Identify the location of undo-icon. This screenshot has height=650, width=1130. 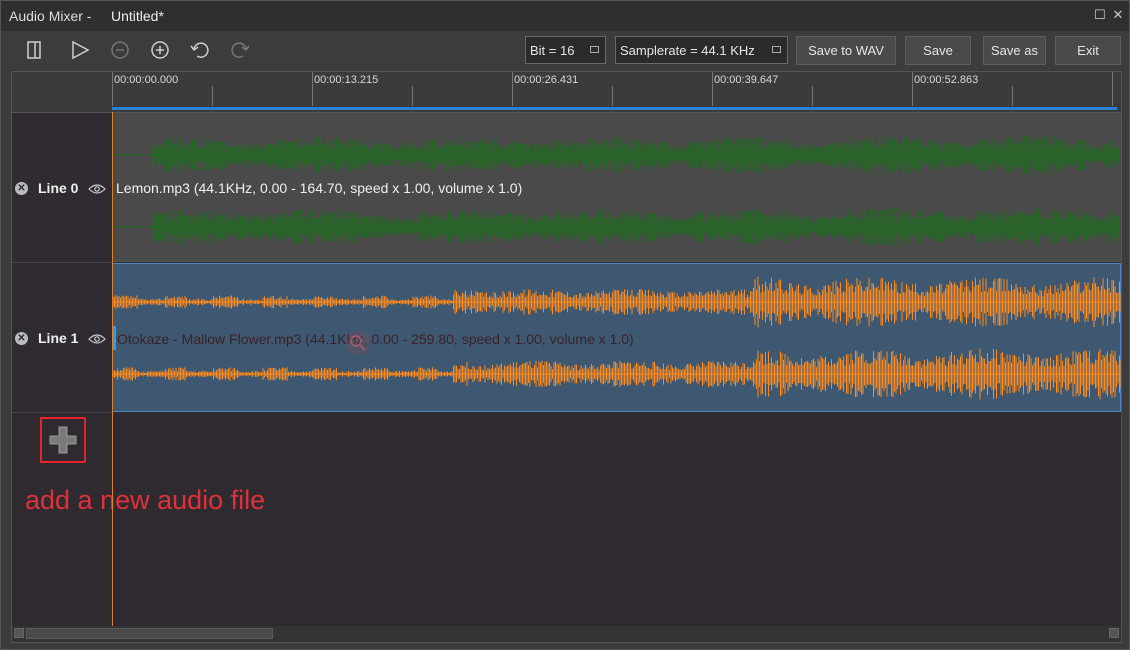
(200, 50).